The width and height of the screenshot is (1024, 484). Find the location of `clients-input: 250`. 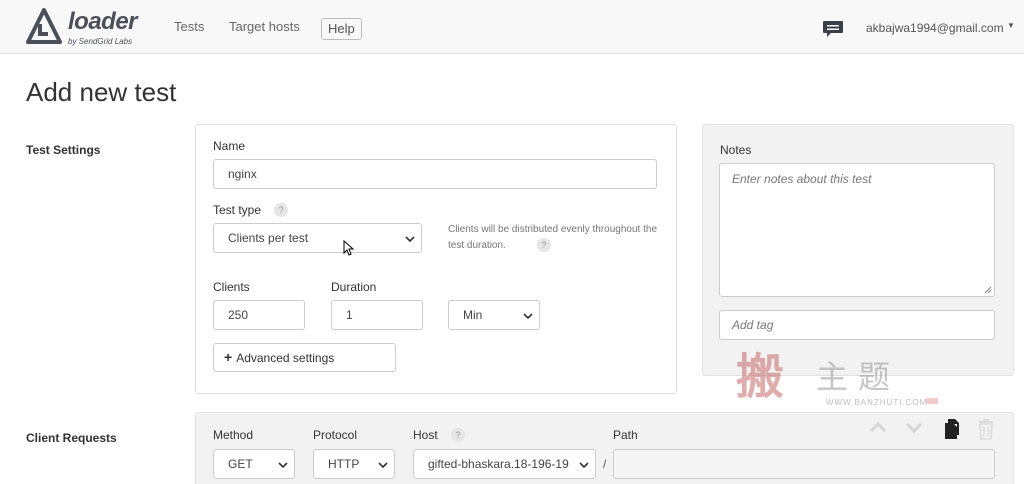

clients-input: 250 is located at coordinates (259, 315).